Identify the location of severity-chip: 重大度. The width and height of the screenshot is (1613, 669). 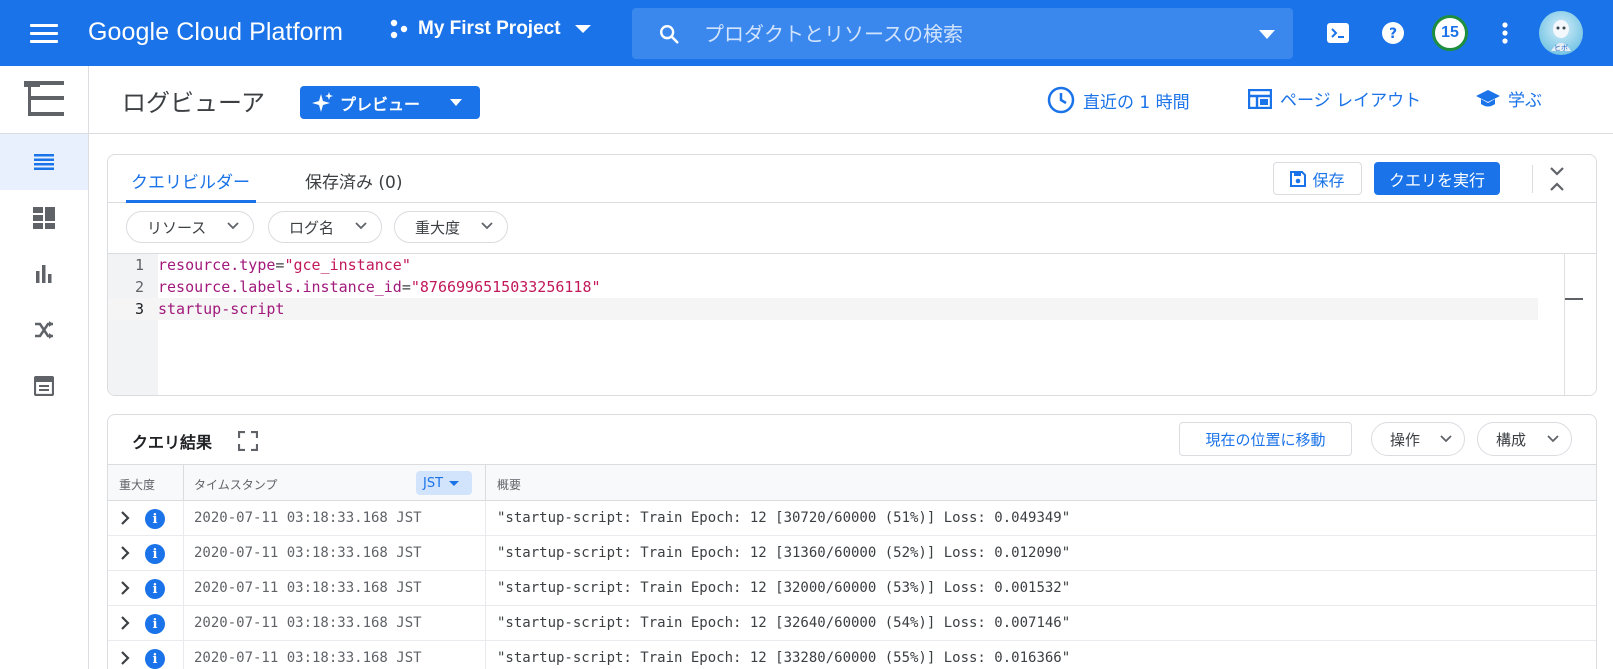
(451, 227).